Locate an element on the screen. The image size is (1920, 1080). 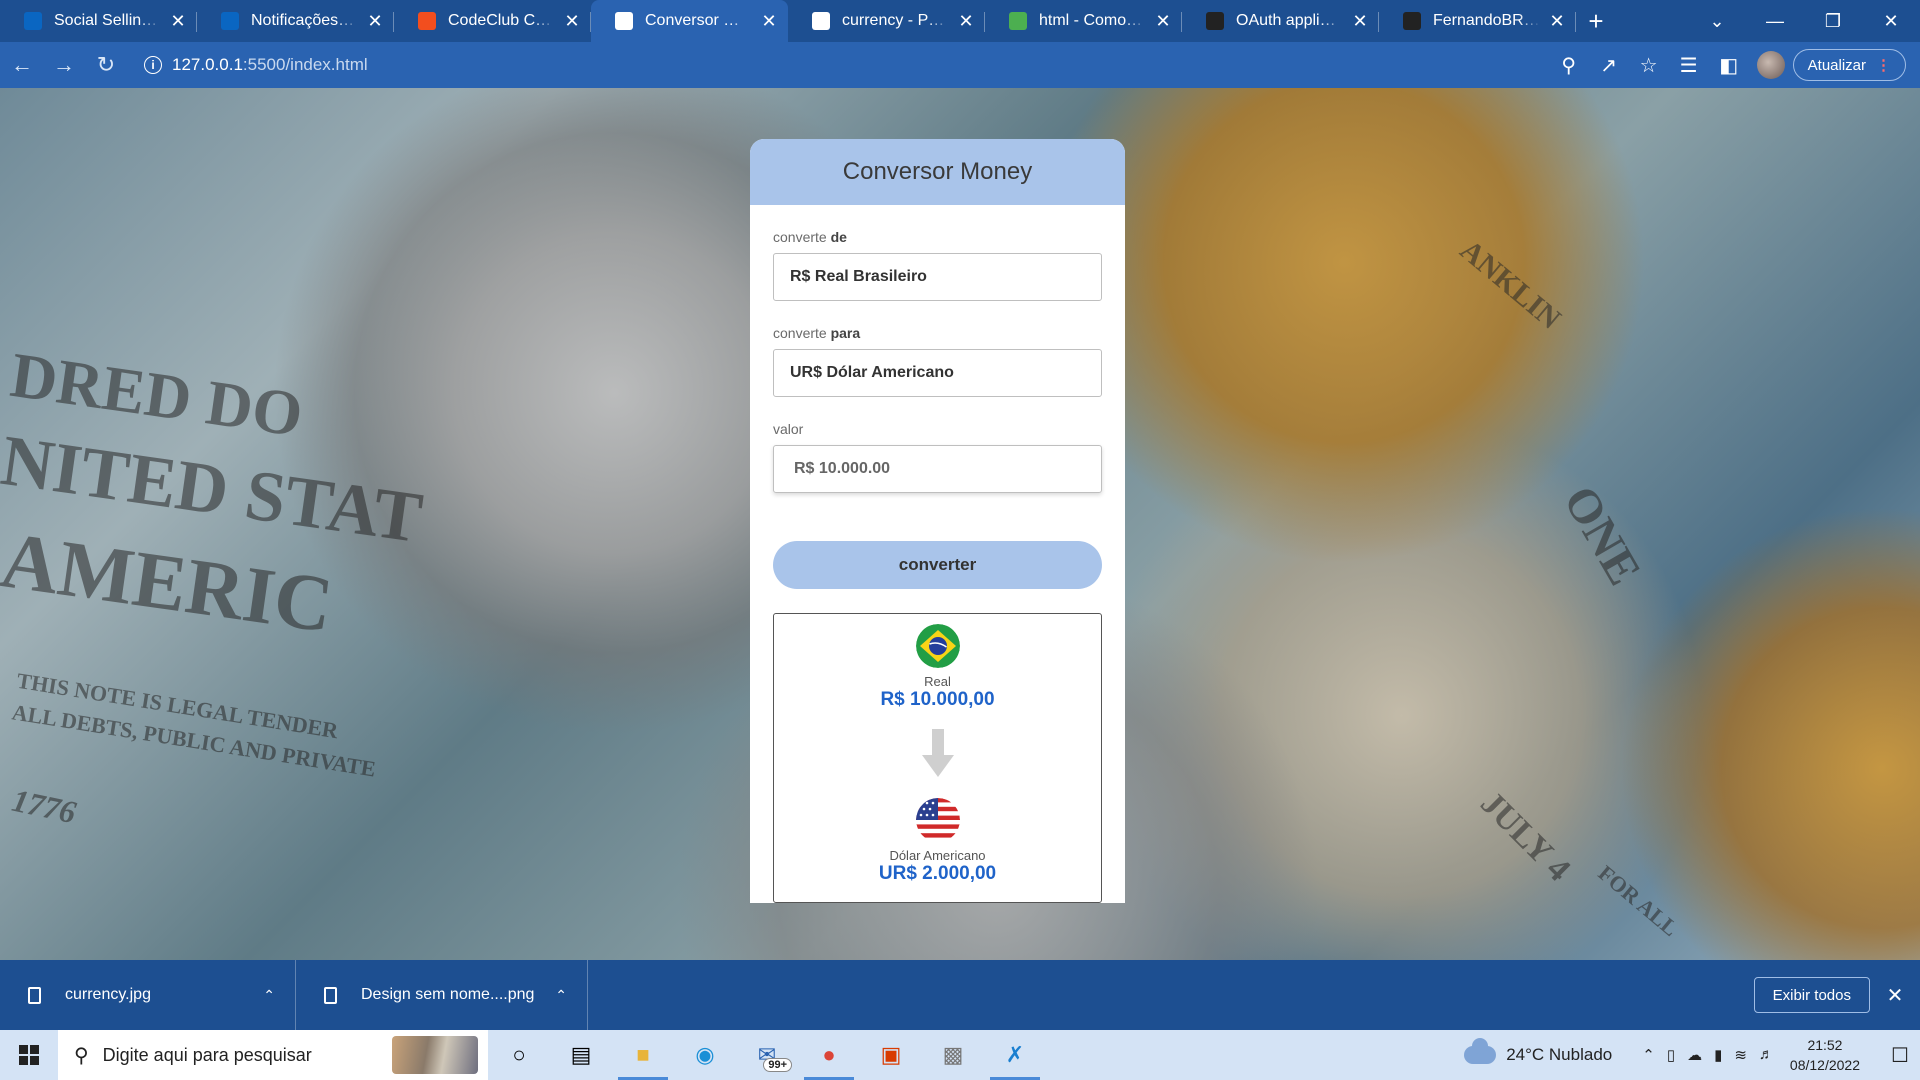
reload-button: ↻ is located at coordinates (106, 65).